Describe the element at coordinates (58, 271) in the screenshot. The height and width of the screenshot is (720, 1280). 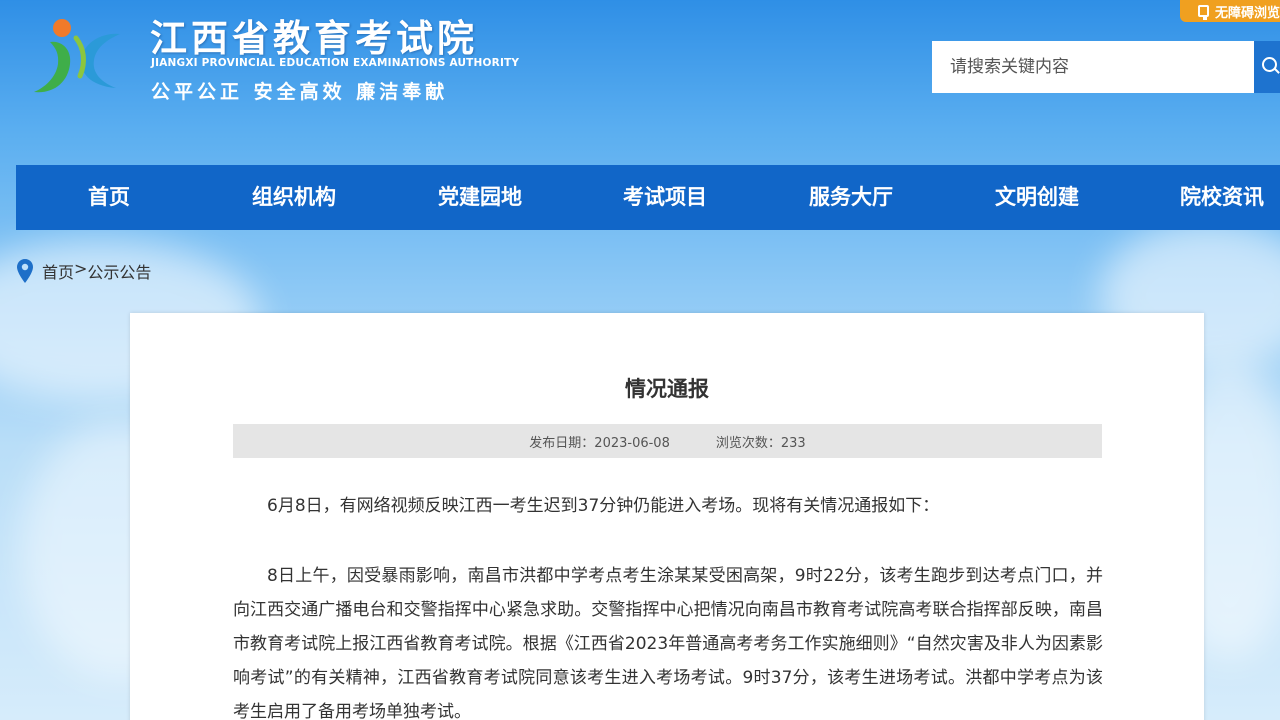
I see `breadcrumb-home-link: 首页` at that location.